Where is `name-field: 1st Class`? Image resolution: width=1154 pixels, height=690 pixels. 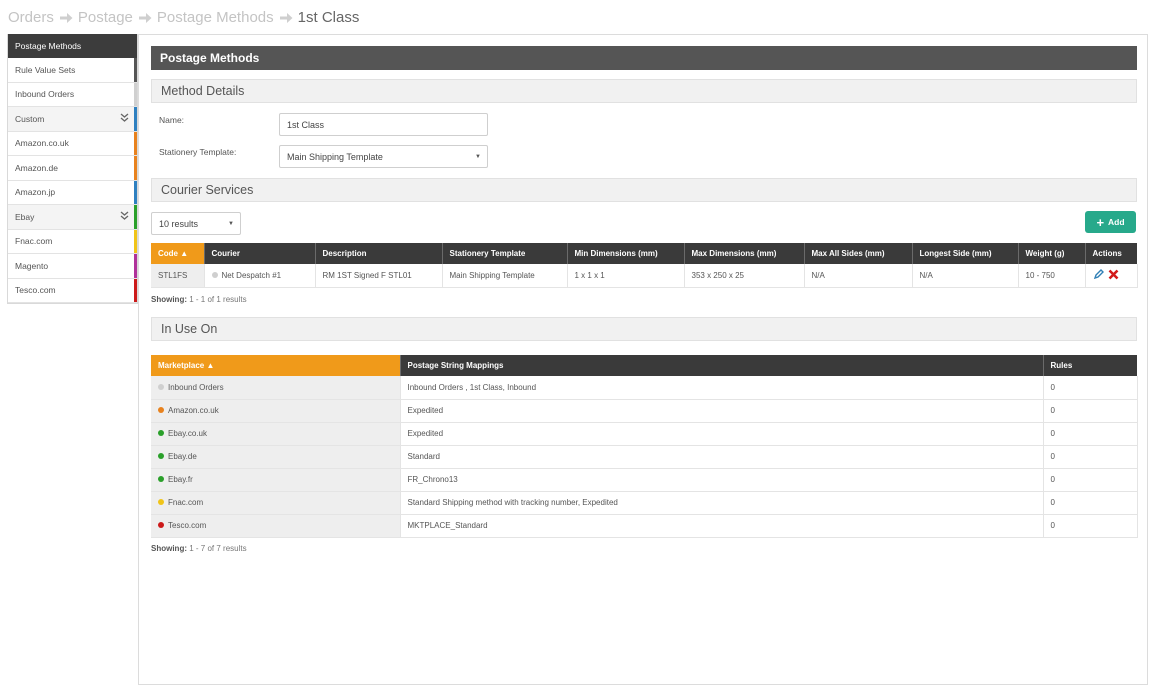 name-field: 1st Class is located at coordinates (383, 124).